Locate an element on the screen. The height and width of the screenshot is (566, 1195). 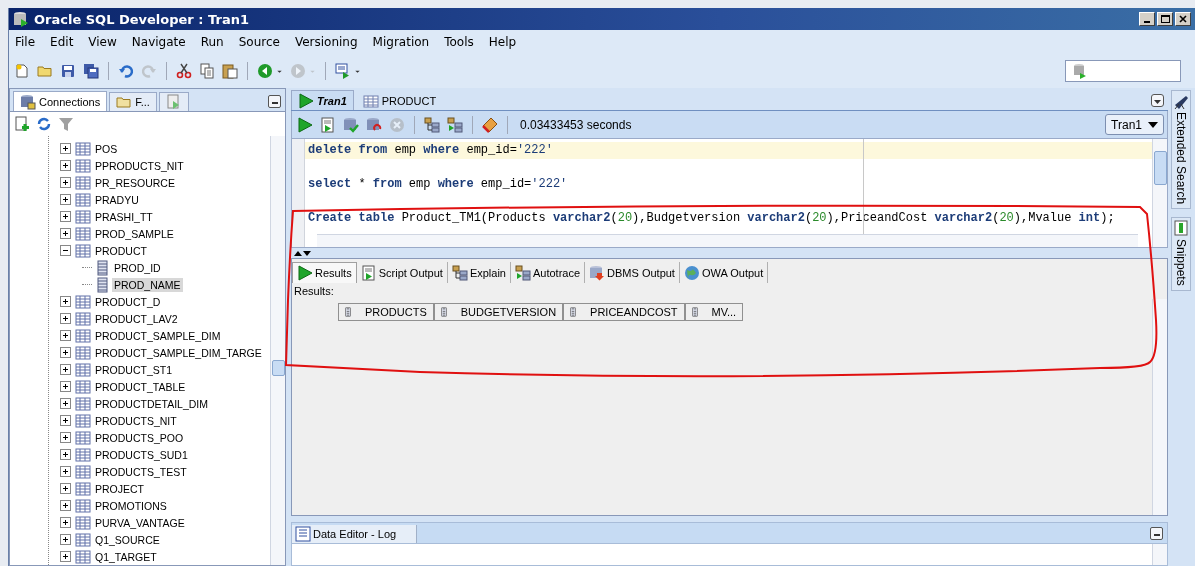
menu-item: Tools is located at coordinates (459, 42).